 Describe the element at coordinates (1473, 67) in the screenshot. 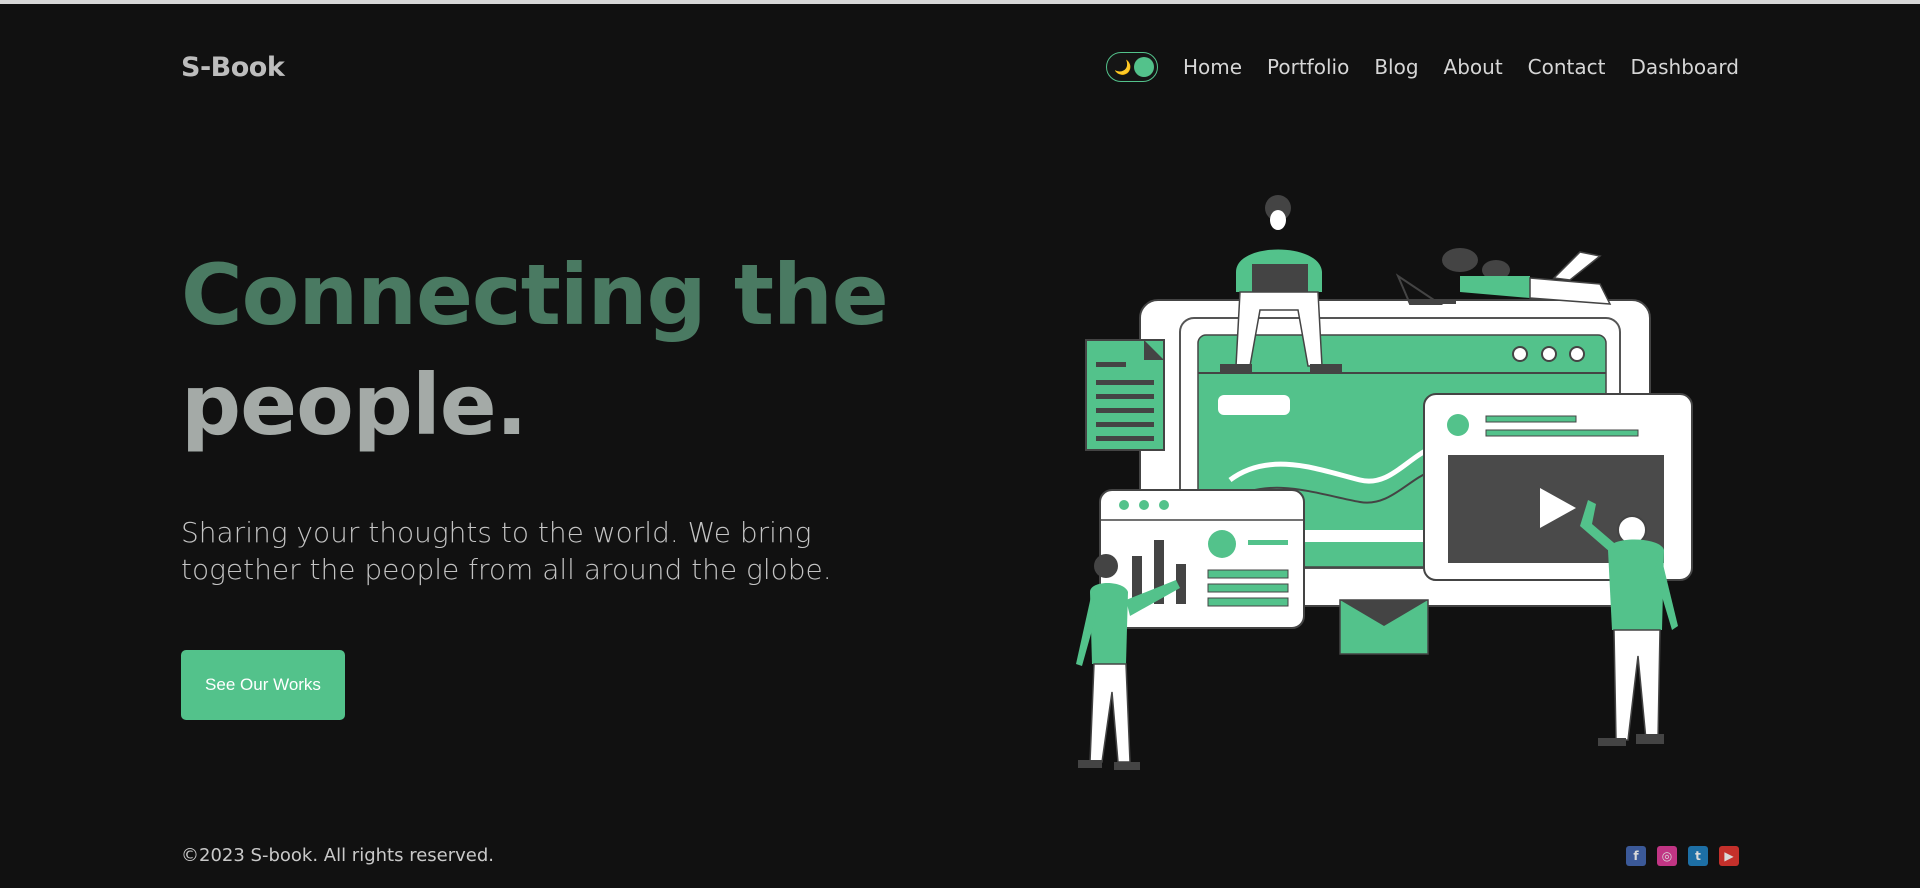

I see `nav-link-about: About` at that location.